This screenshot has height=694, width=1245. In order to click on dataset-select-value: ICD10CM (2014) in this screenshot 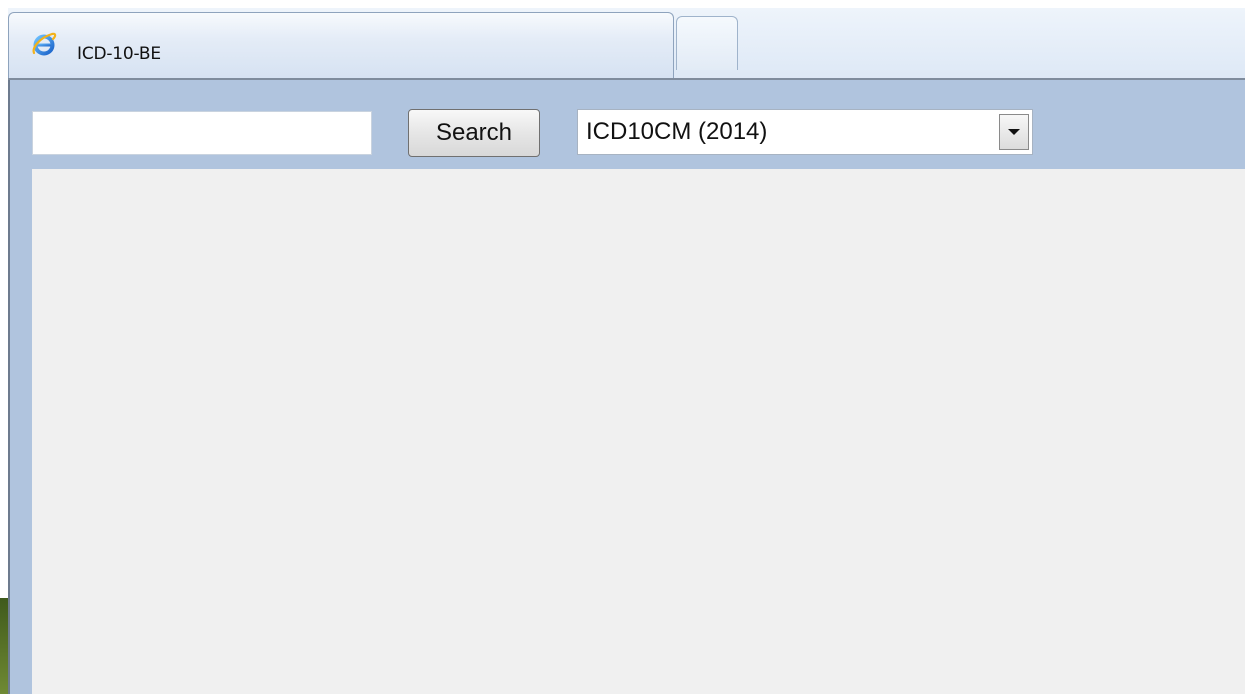, I will do `click(677, 131)`.